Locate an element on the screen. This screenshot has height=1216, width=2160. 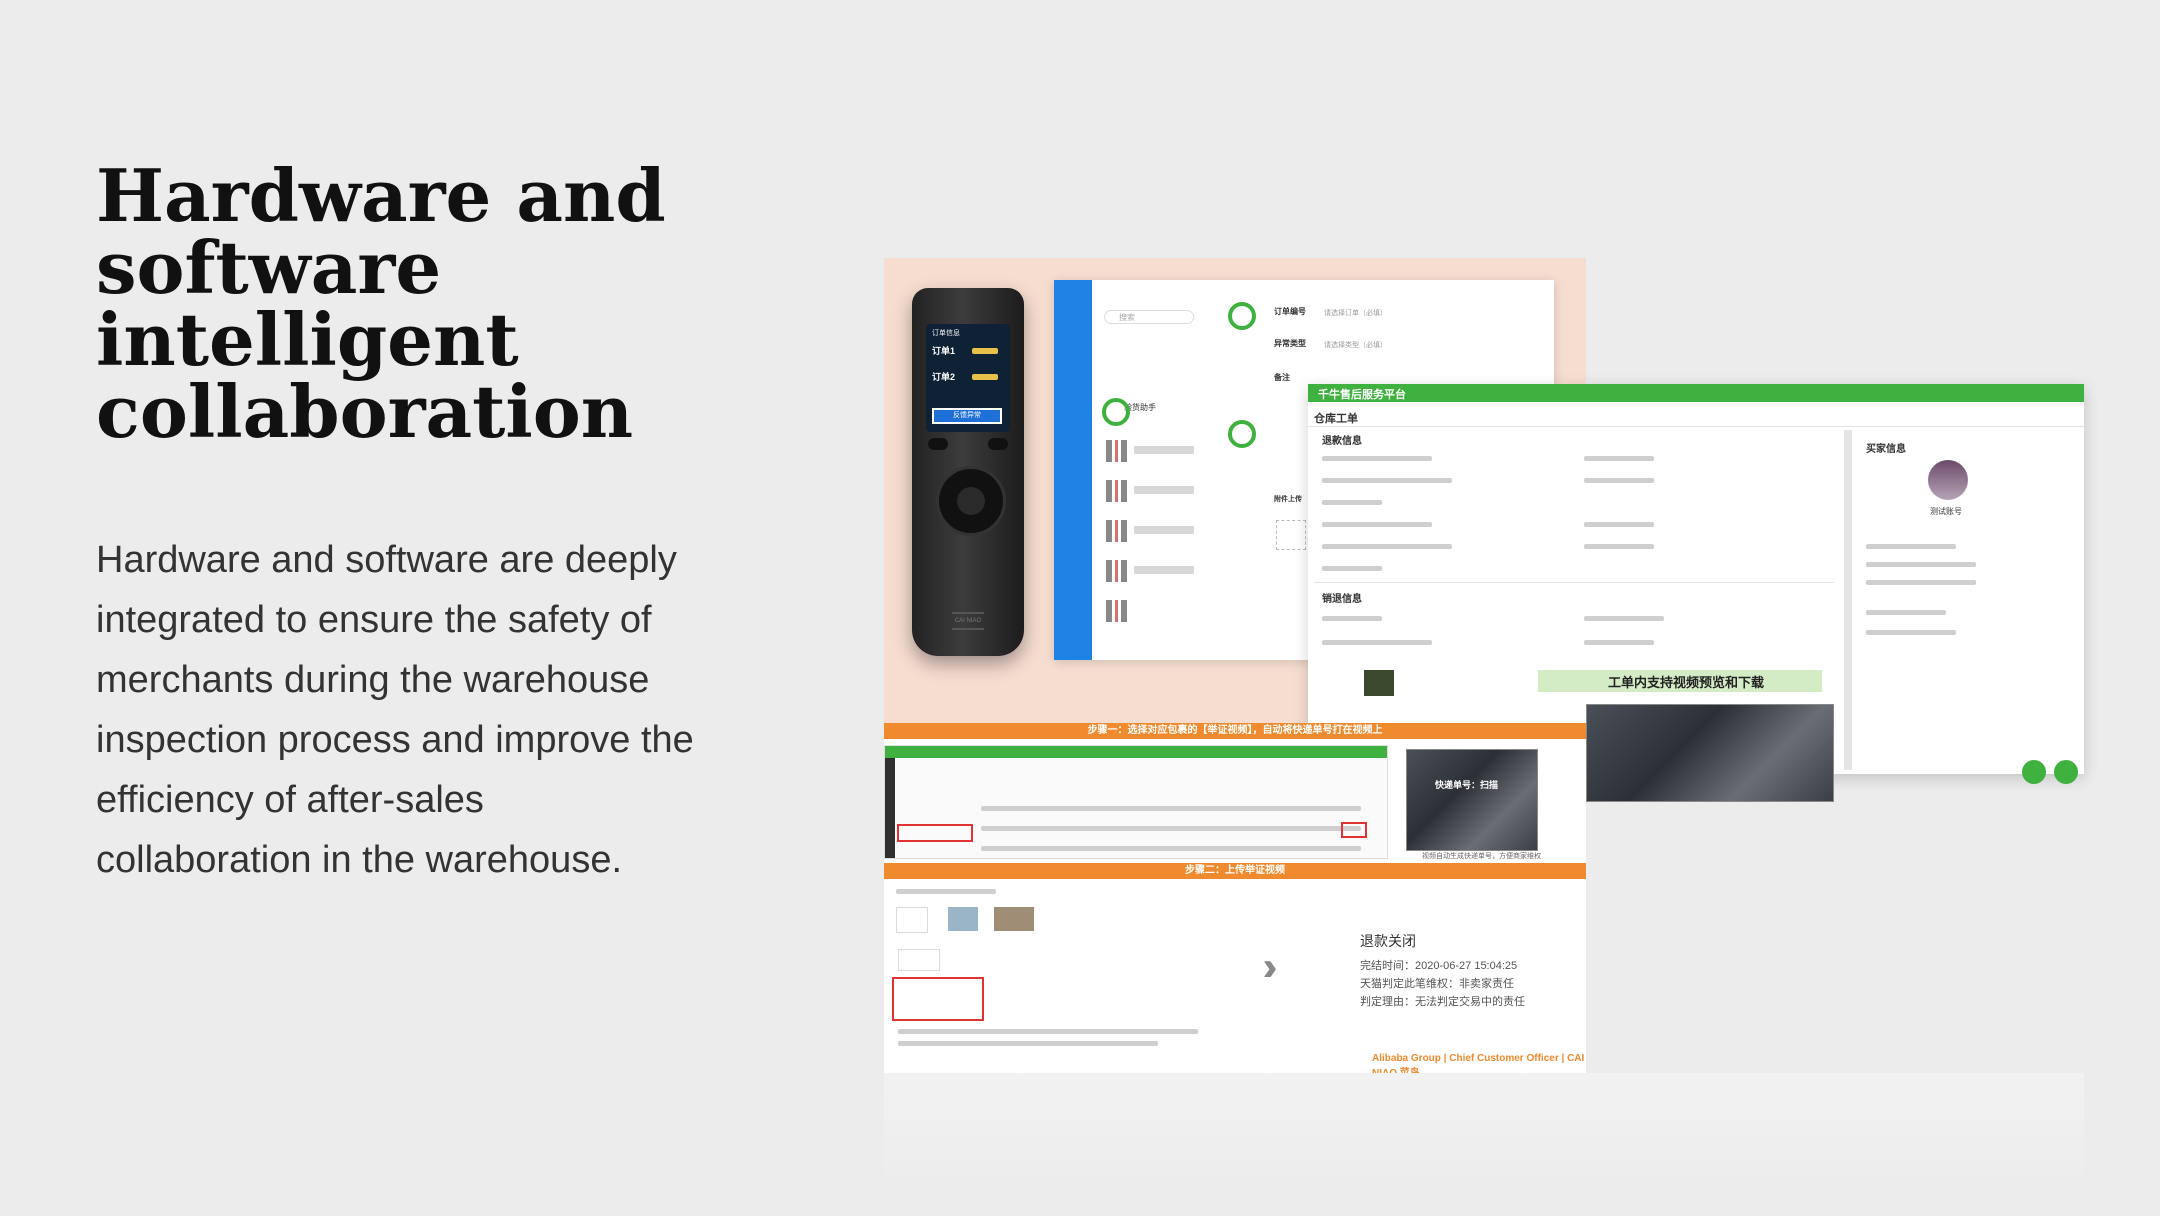
reflection is located at coordinates (1484, 1133).